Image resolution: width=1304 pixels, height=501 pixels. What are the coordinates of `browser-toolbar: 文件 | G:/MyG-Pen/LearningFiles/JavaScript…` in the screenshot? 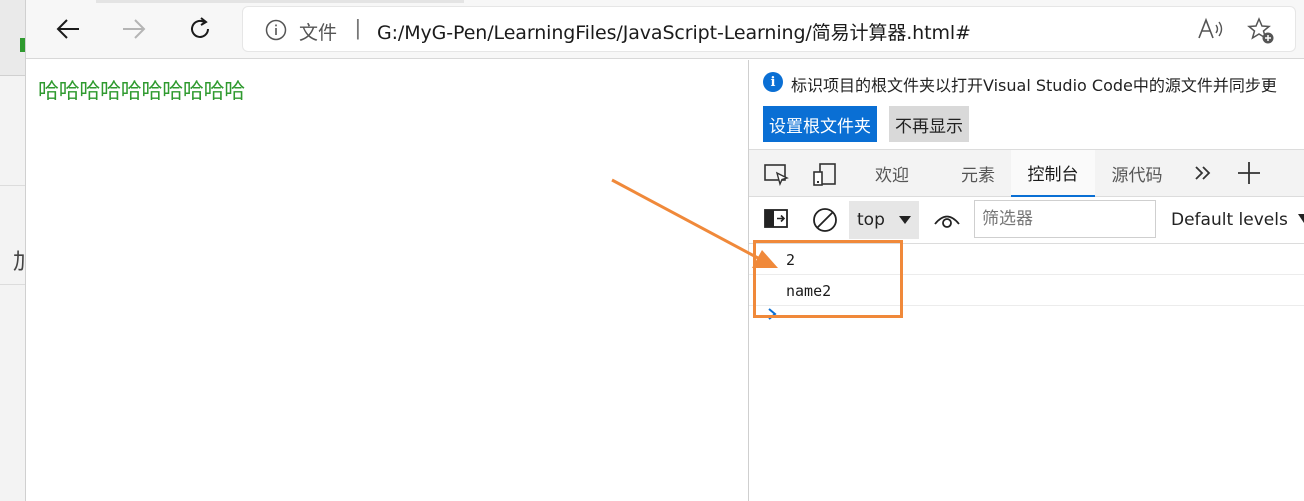 It's located at (665, 29).